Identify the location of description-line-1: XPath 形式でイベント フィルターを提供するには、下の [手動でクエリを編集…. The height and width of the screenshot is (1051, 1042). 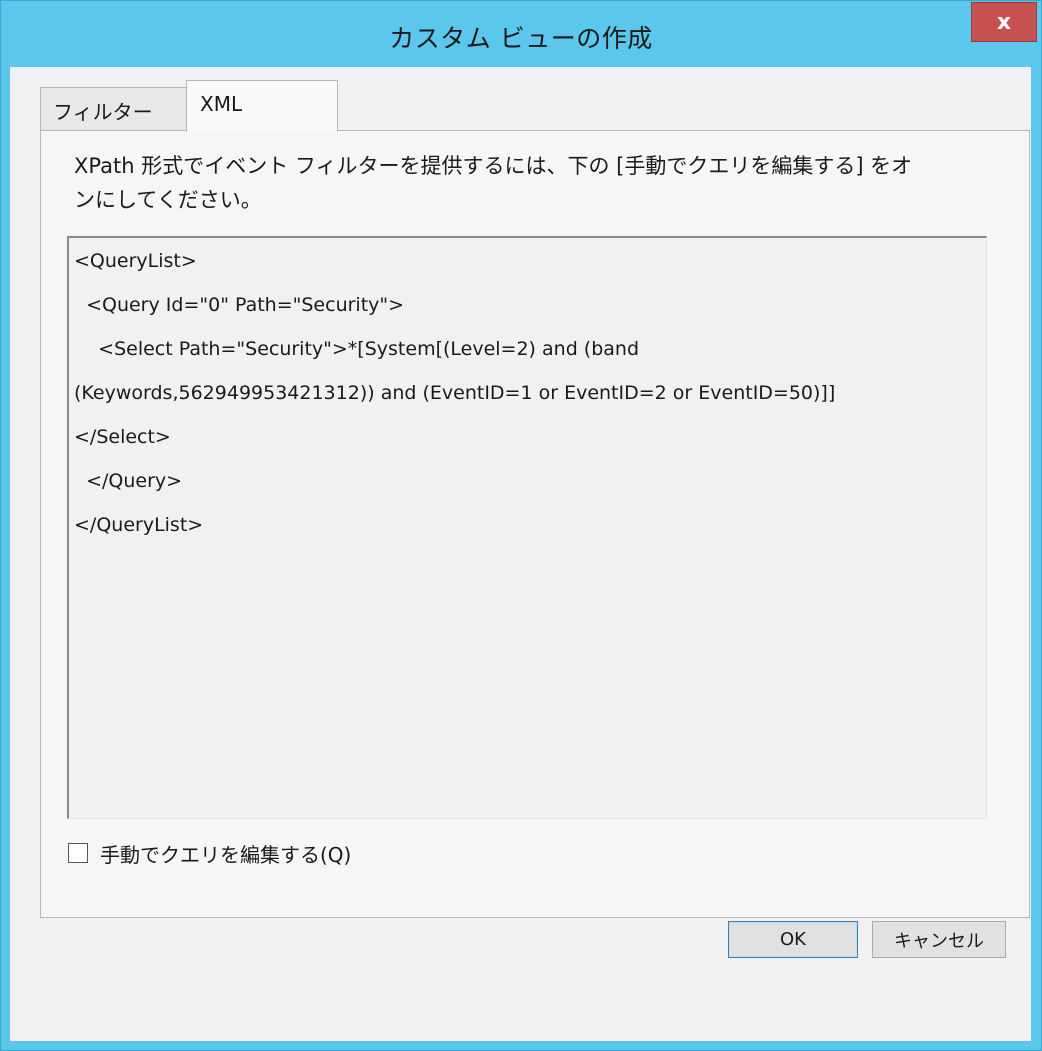
(493, 166).